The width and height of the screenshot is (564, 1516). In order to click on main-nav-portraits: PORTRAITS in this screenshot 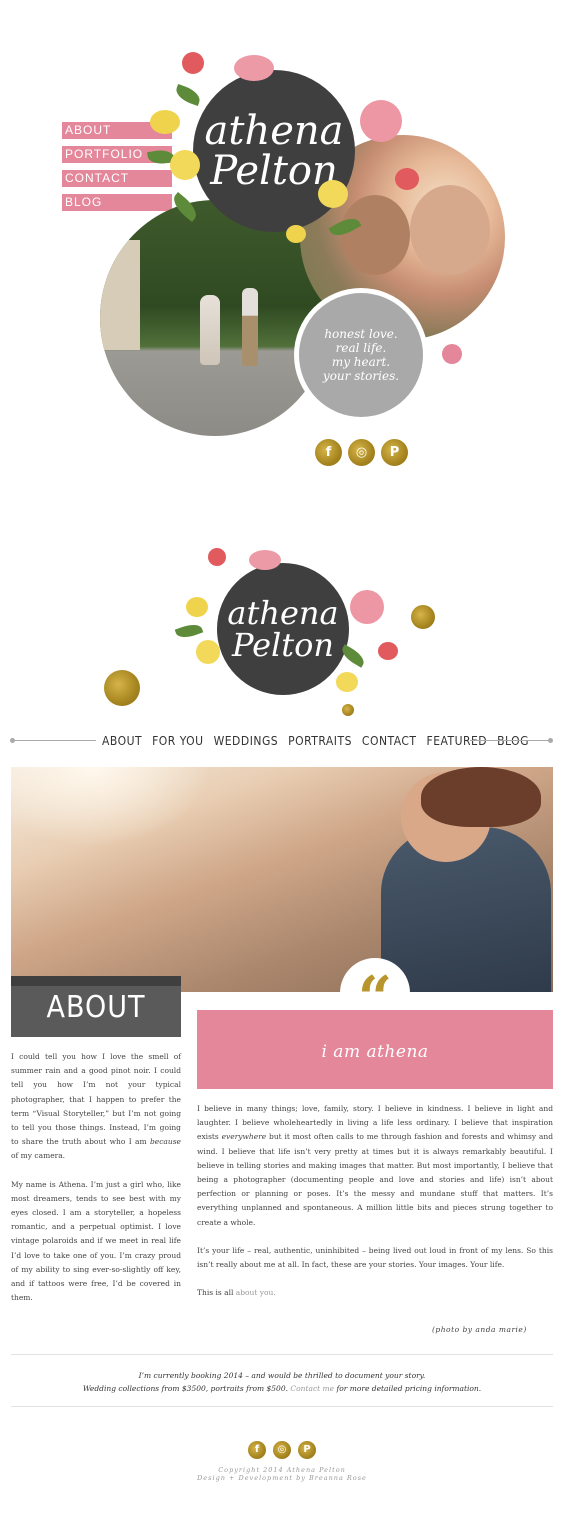, I will do `click(320, 741)`.